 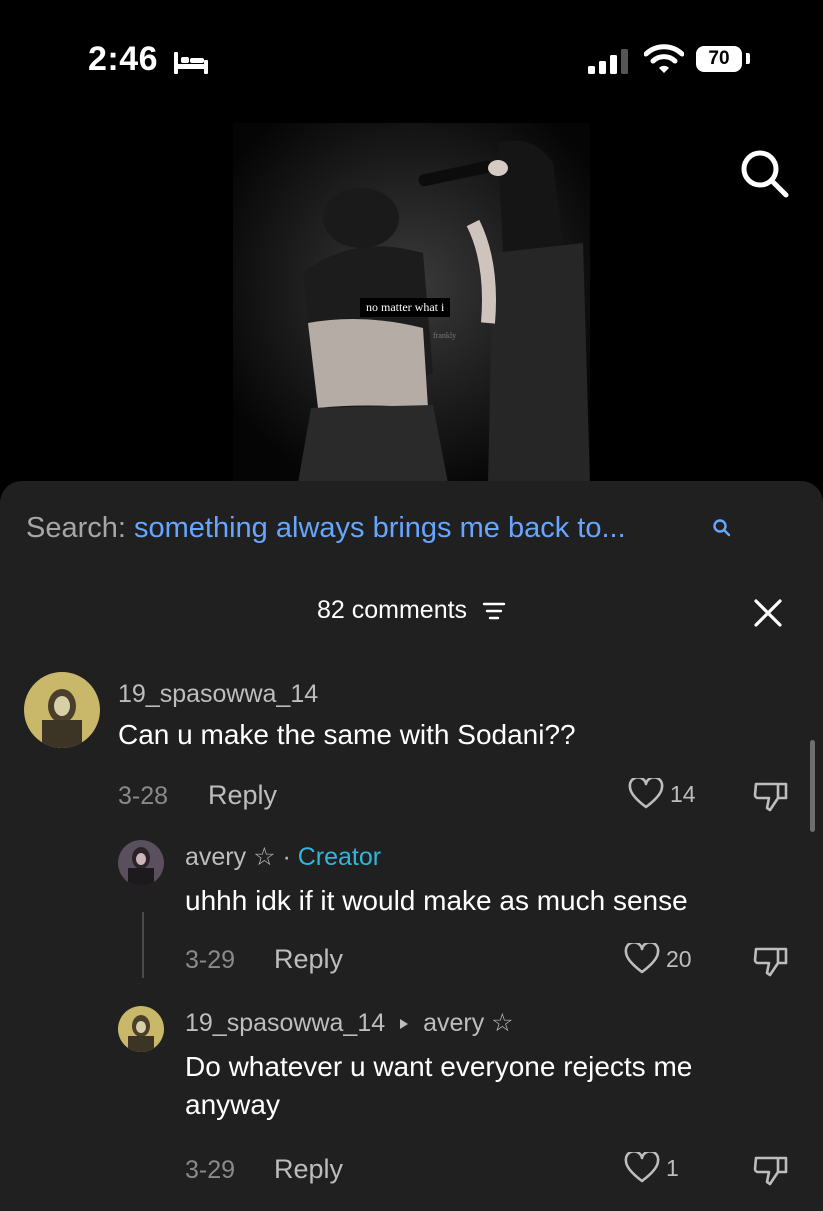 I want to click on scrollbar, so click(x=812, y=786).